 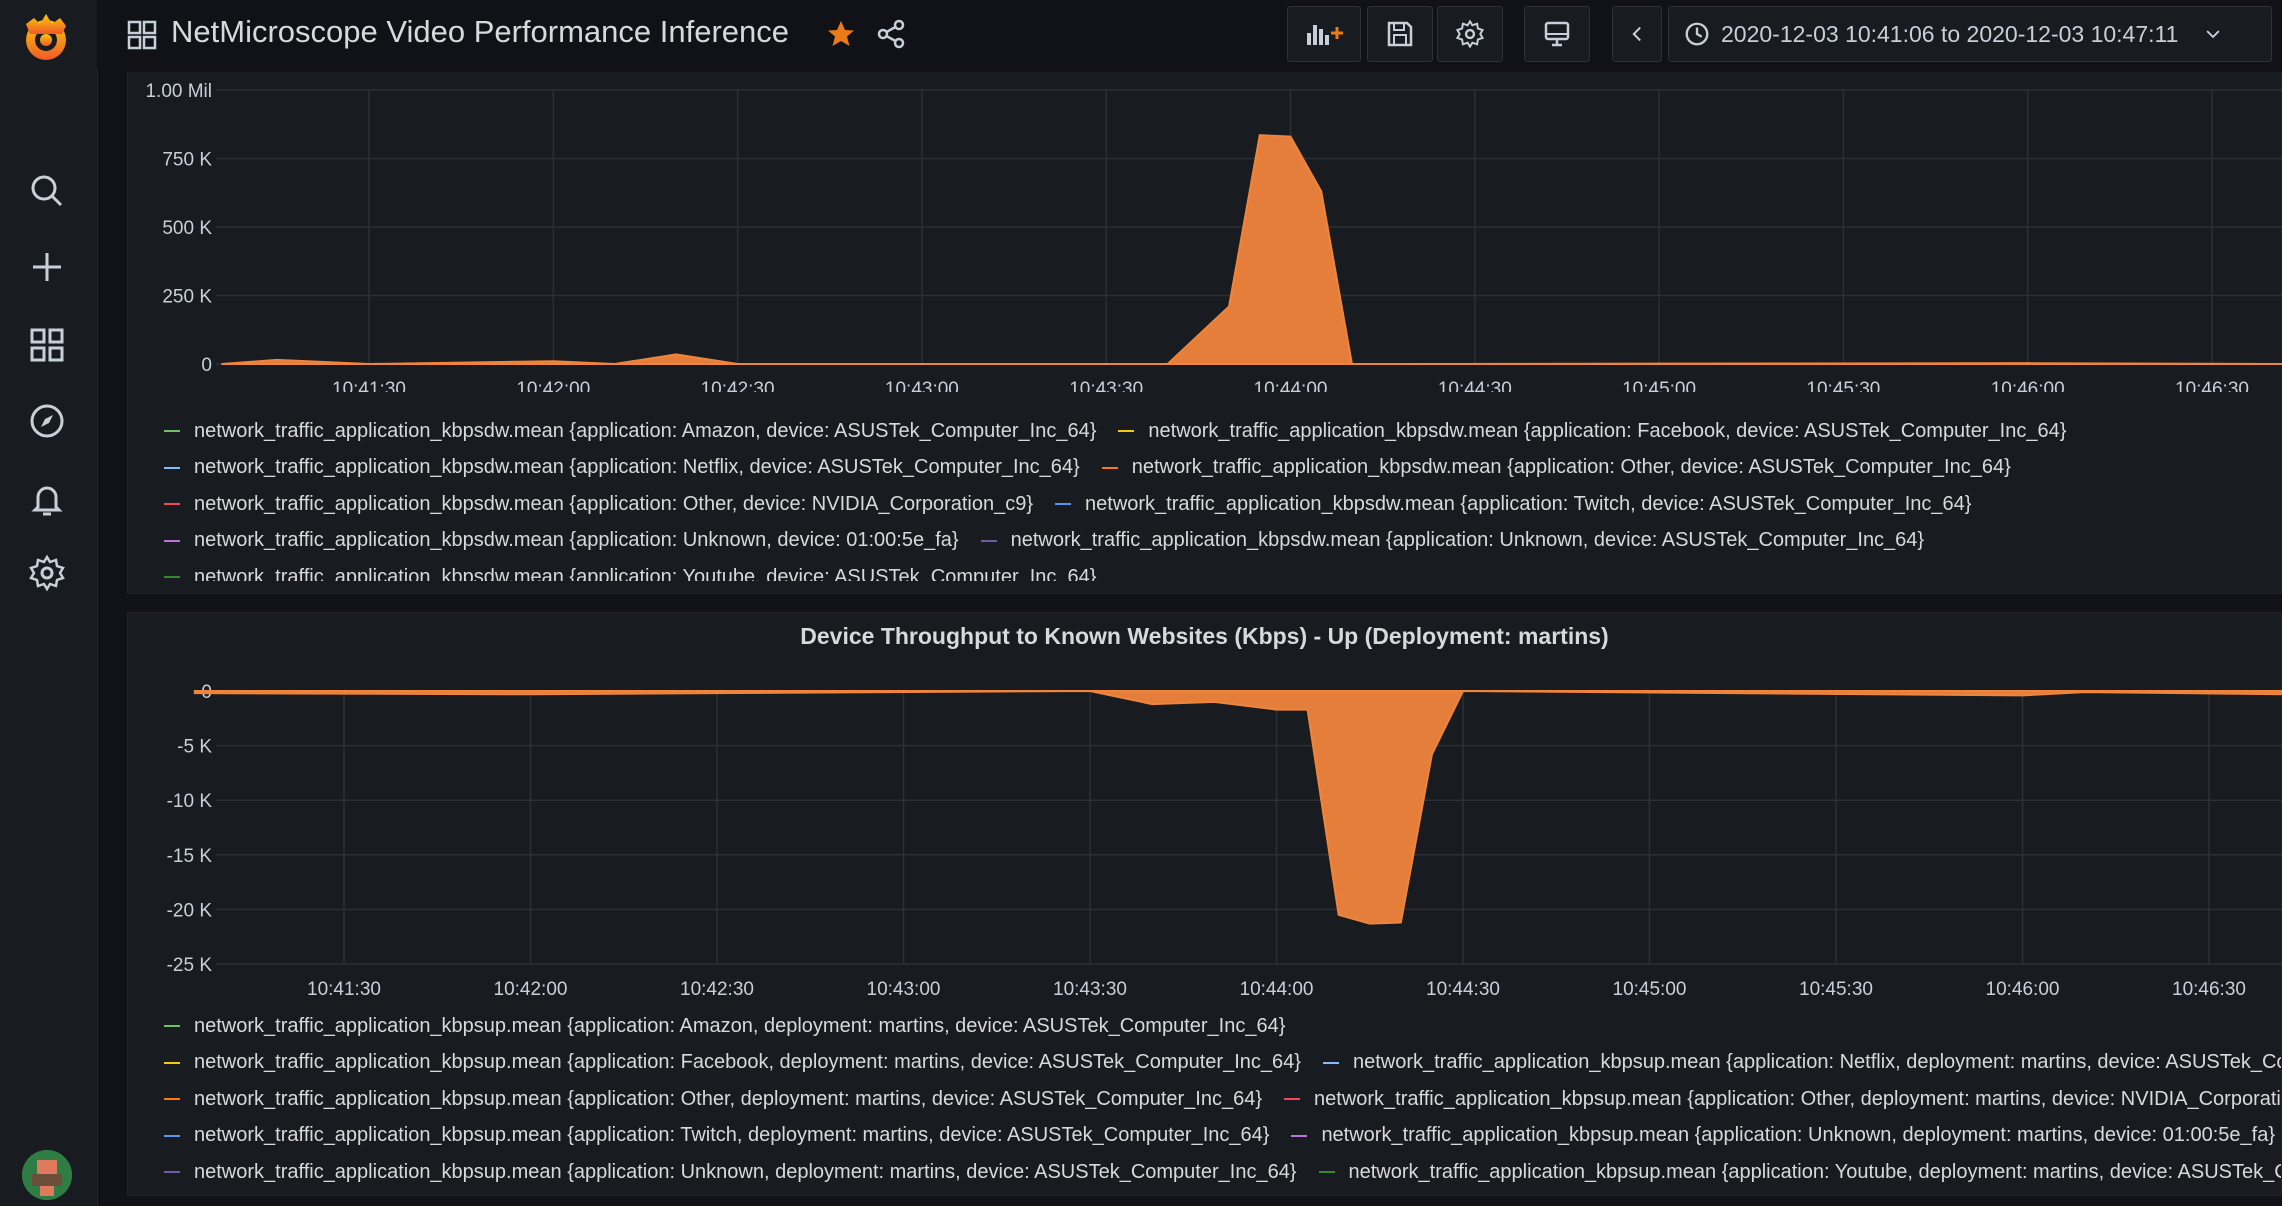 What do you see at coordinates (47, 499) in the screenshot?
I see `alerting-icon` at bounding box center [47, 499].